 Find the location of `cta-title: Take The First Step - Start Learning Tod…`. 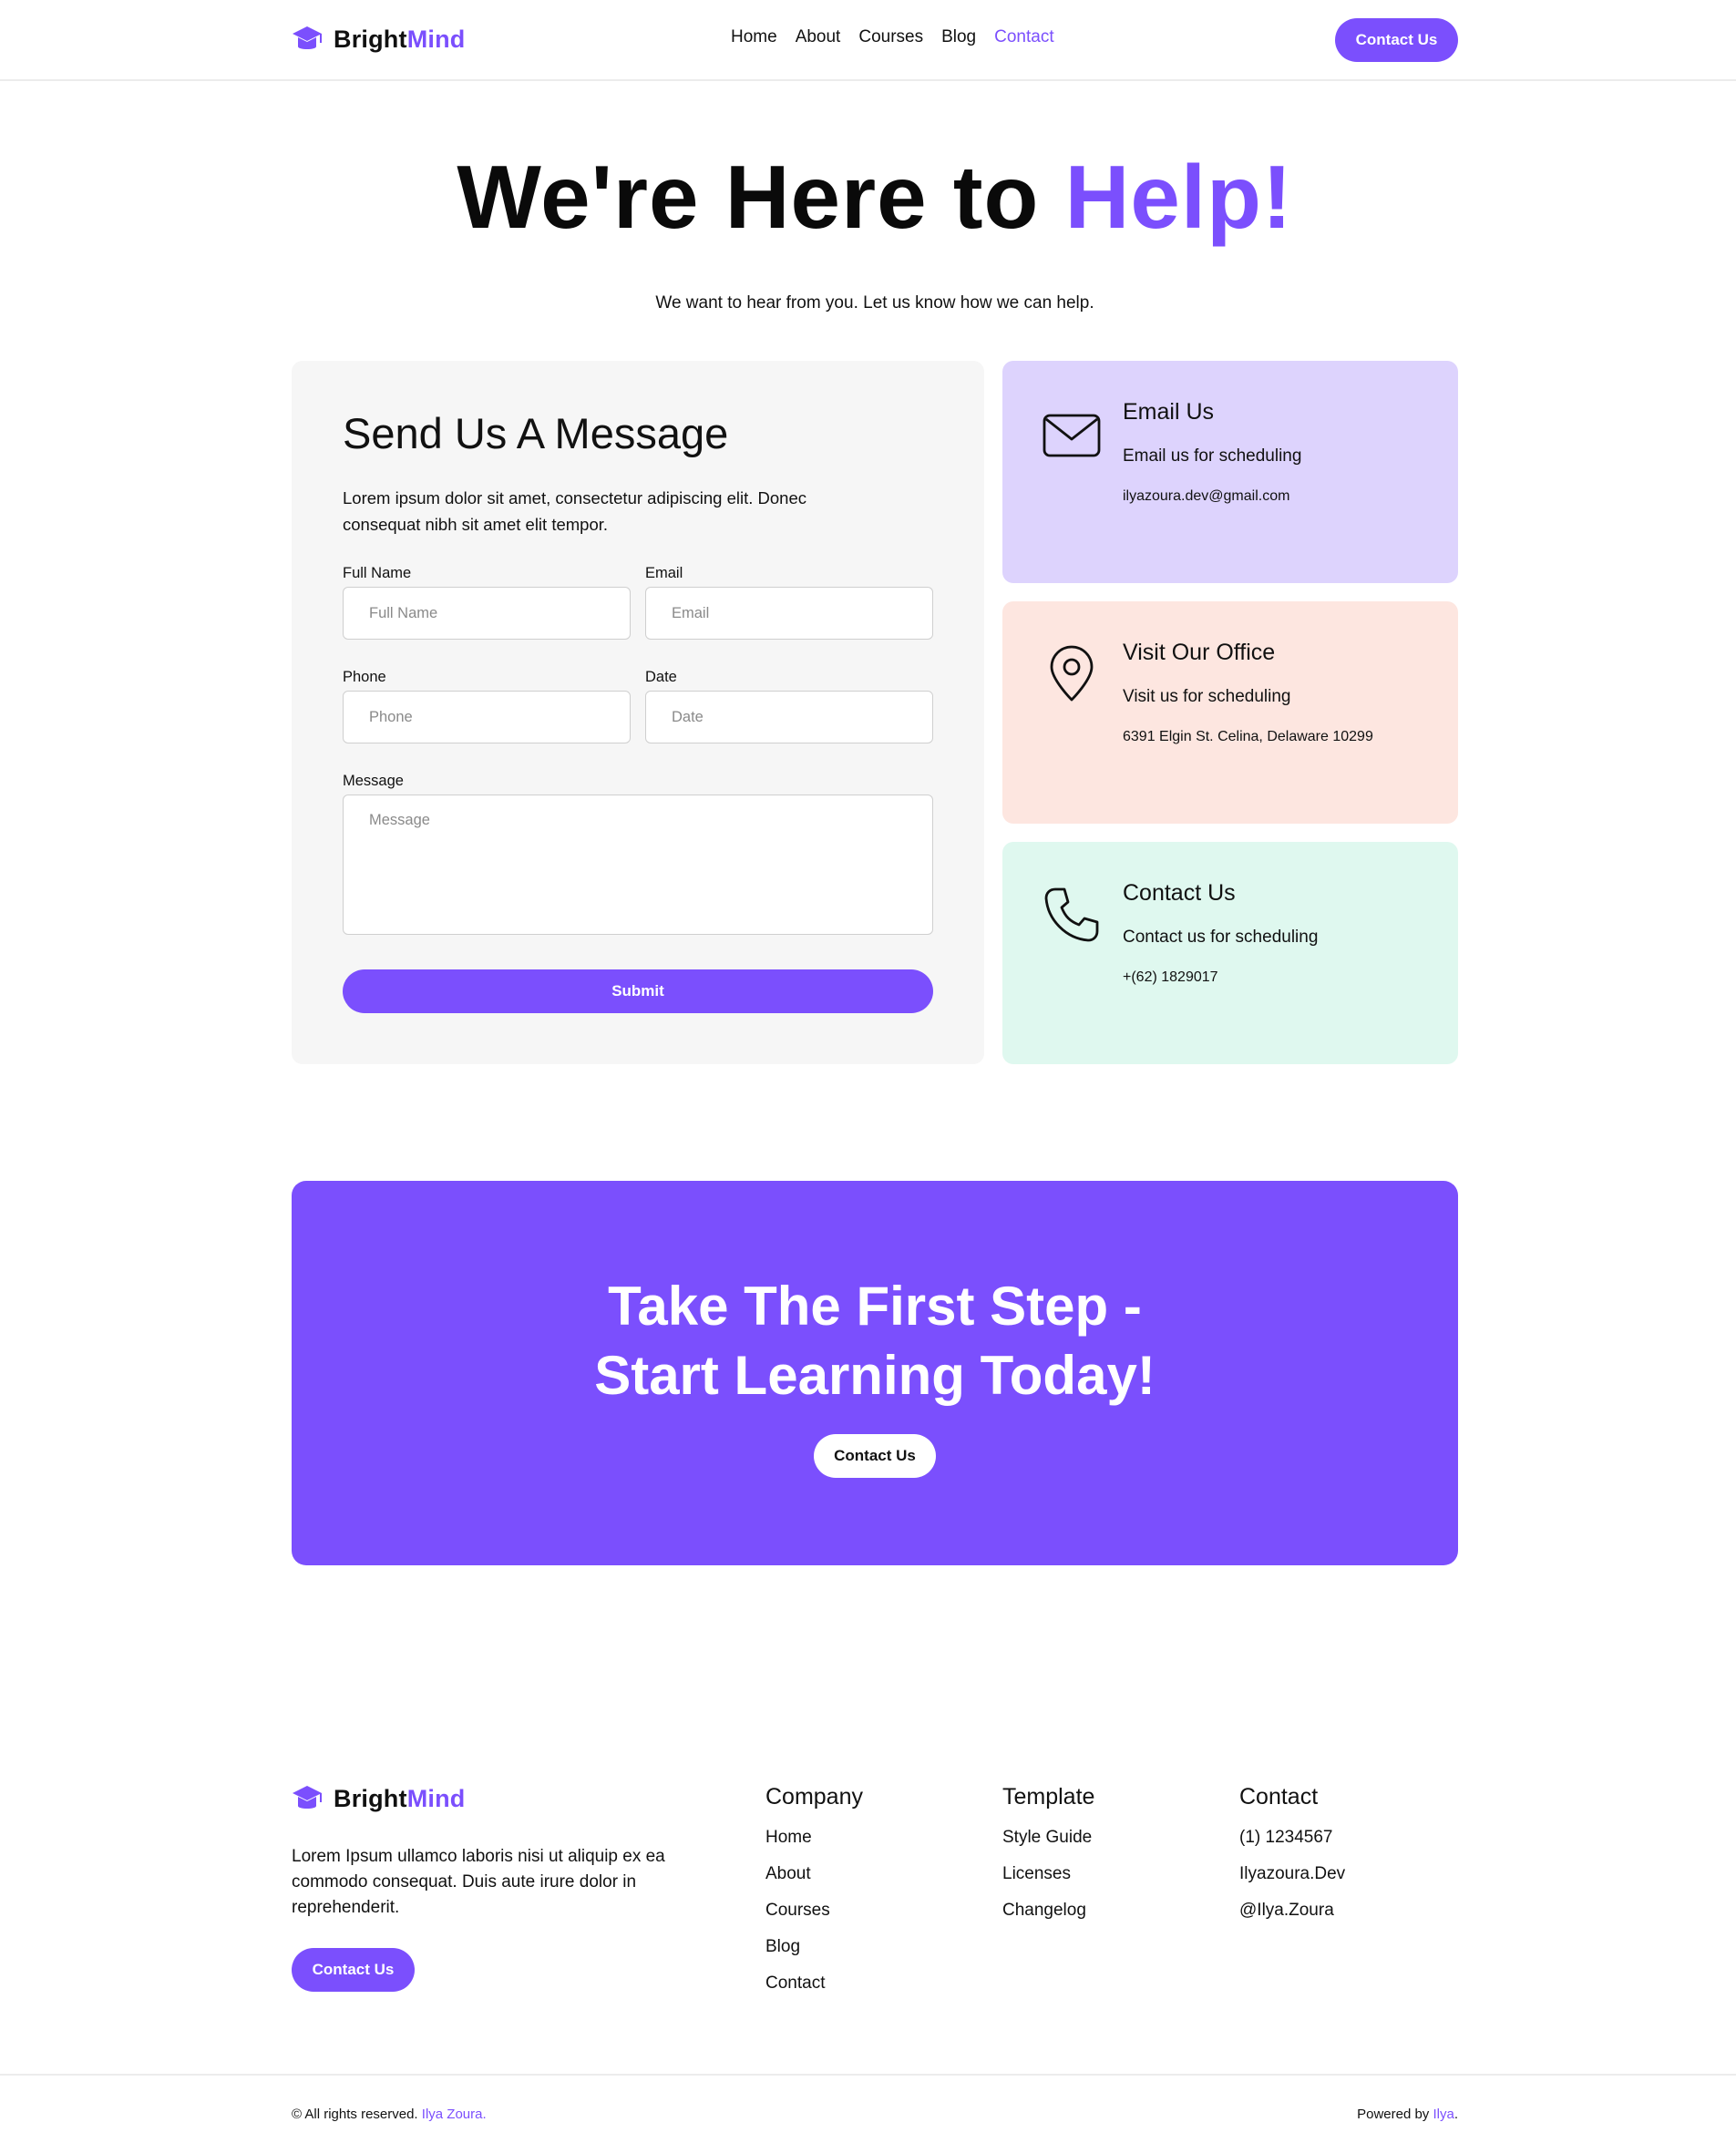

cta-title: Take The First Step - Start Learning Tod… is located at coordinates (875, 1341).